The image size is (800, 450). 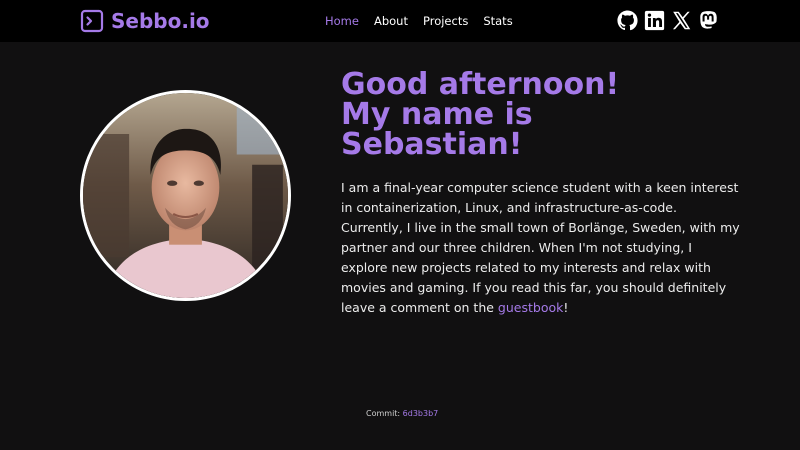 I want to click on commit-hash-link: 6d3b3b7, so click(x=421, y=413).